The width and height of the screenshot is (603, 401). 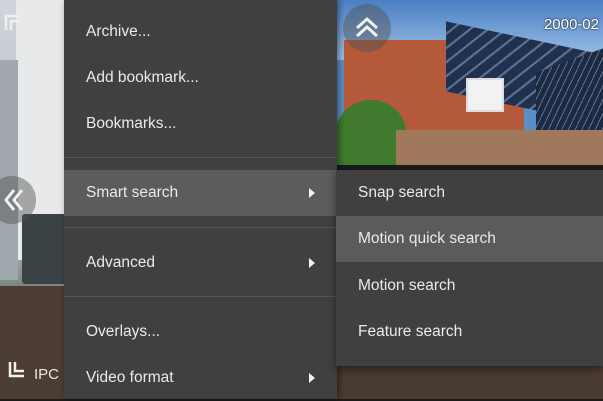 What do you see at coordinates (16, 370) in the screenshot?
I see `frame-corner-bottom-left-icon` at bounding box center [16, 370].